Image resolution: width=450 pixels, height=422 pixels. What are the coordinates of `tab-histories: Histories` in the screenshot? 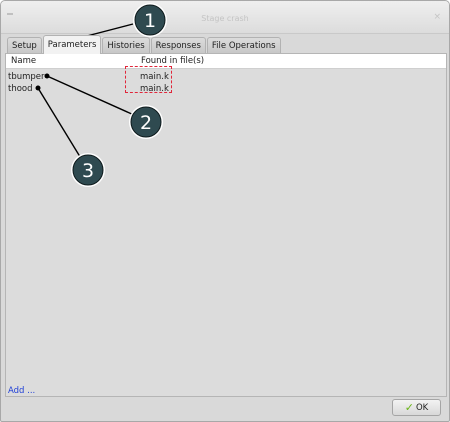 It's located at (126, 45).